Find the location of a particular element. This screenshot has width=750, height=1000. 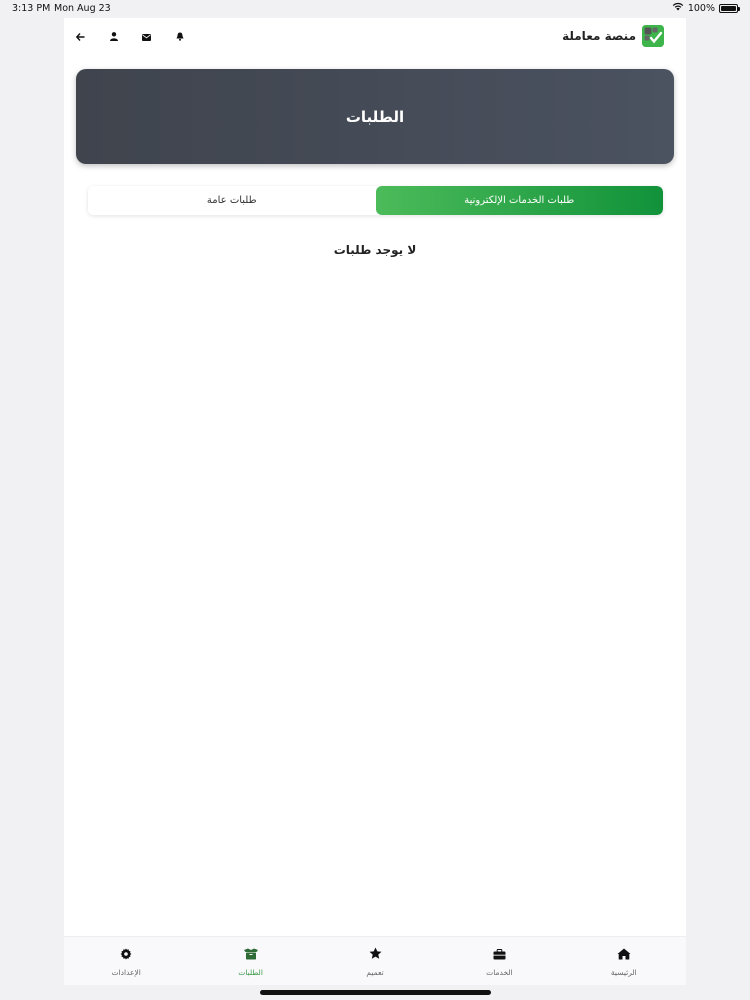

bell-icon is located at coordinates (180, 35).